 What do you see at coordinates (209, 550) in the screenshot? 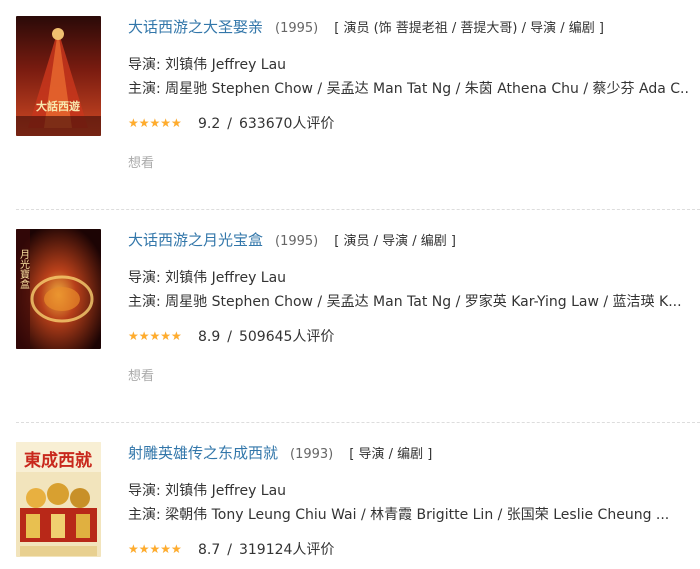
I see `rating-score: 8.7` at bounding box center [209, 550].